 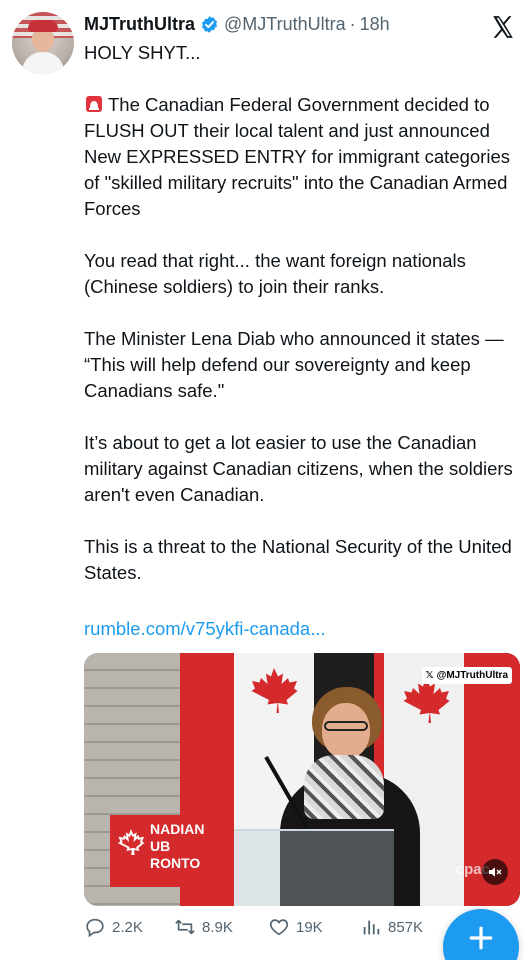 I want to click on media-watermark: 𝕏 @MJTruthUltra, so click(x=466, y=675).